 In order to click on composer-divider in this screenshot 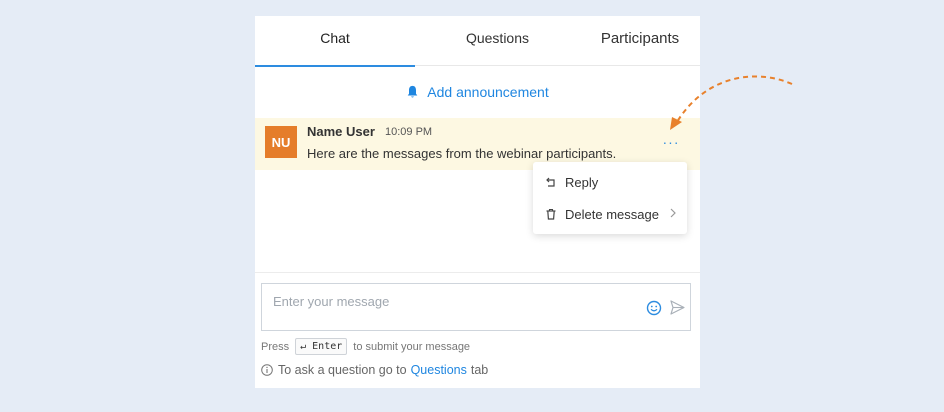, I will do `click(477, 272)`.